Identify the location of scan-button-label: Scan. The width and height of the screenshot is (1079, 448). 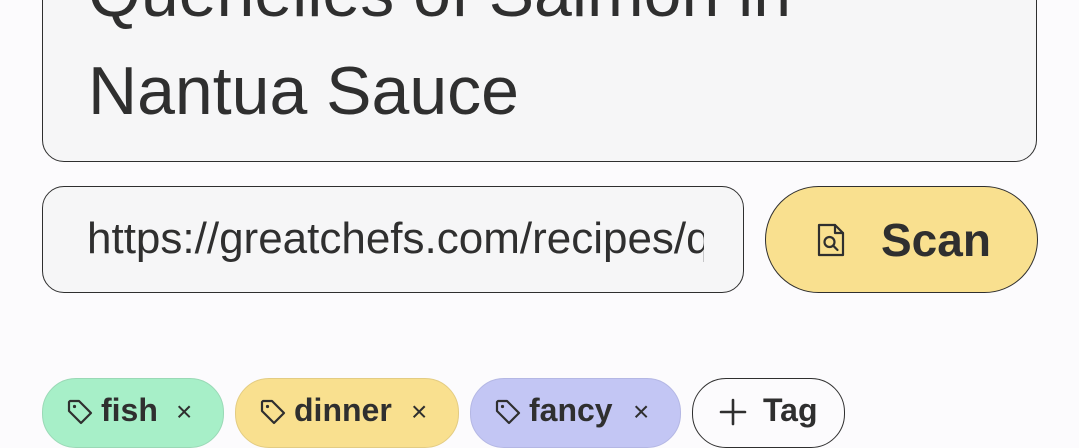
(936, 240).